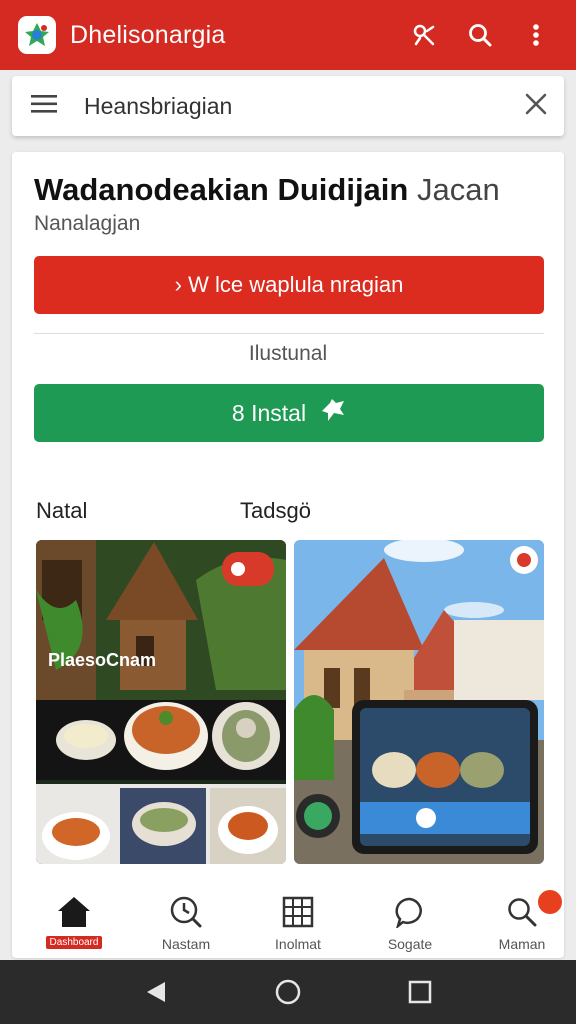 This screenshot has width=576, height=1024. What do you see at coordinates (536, 35) in the screenshot?
I see `more-vert-icon` at bounding box center [536, 35].